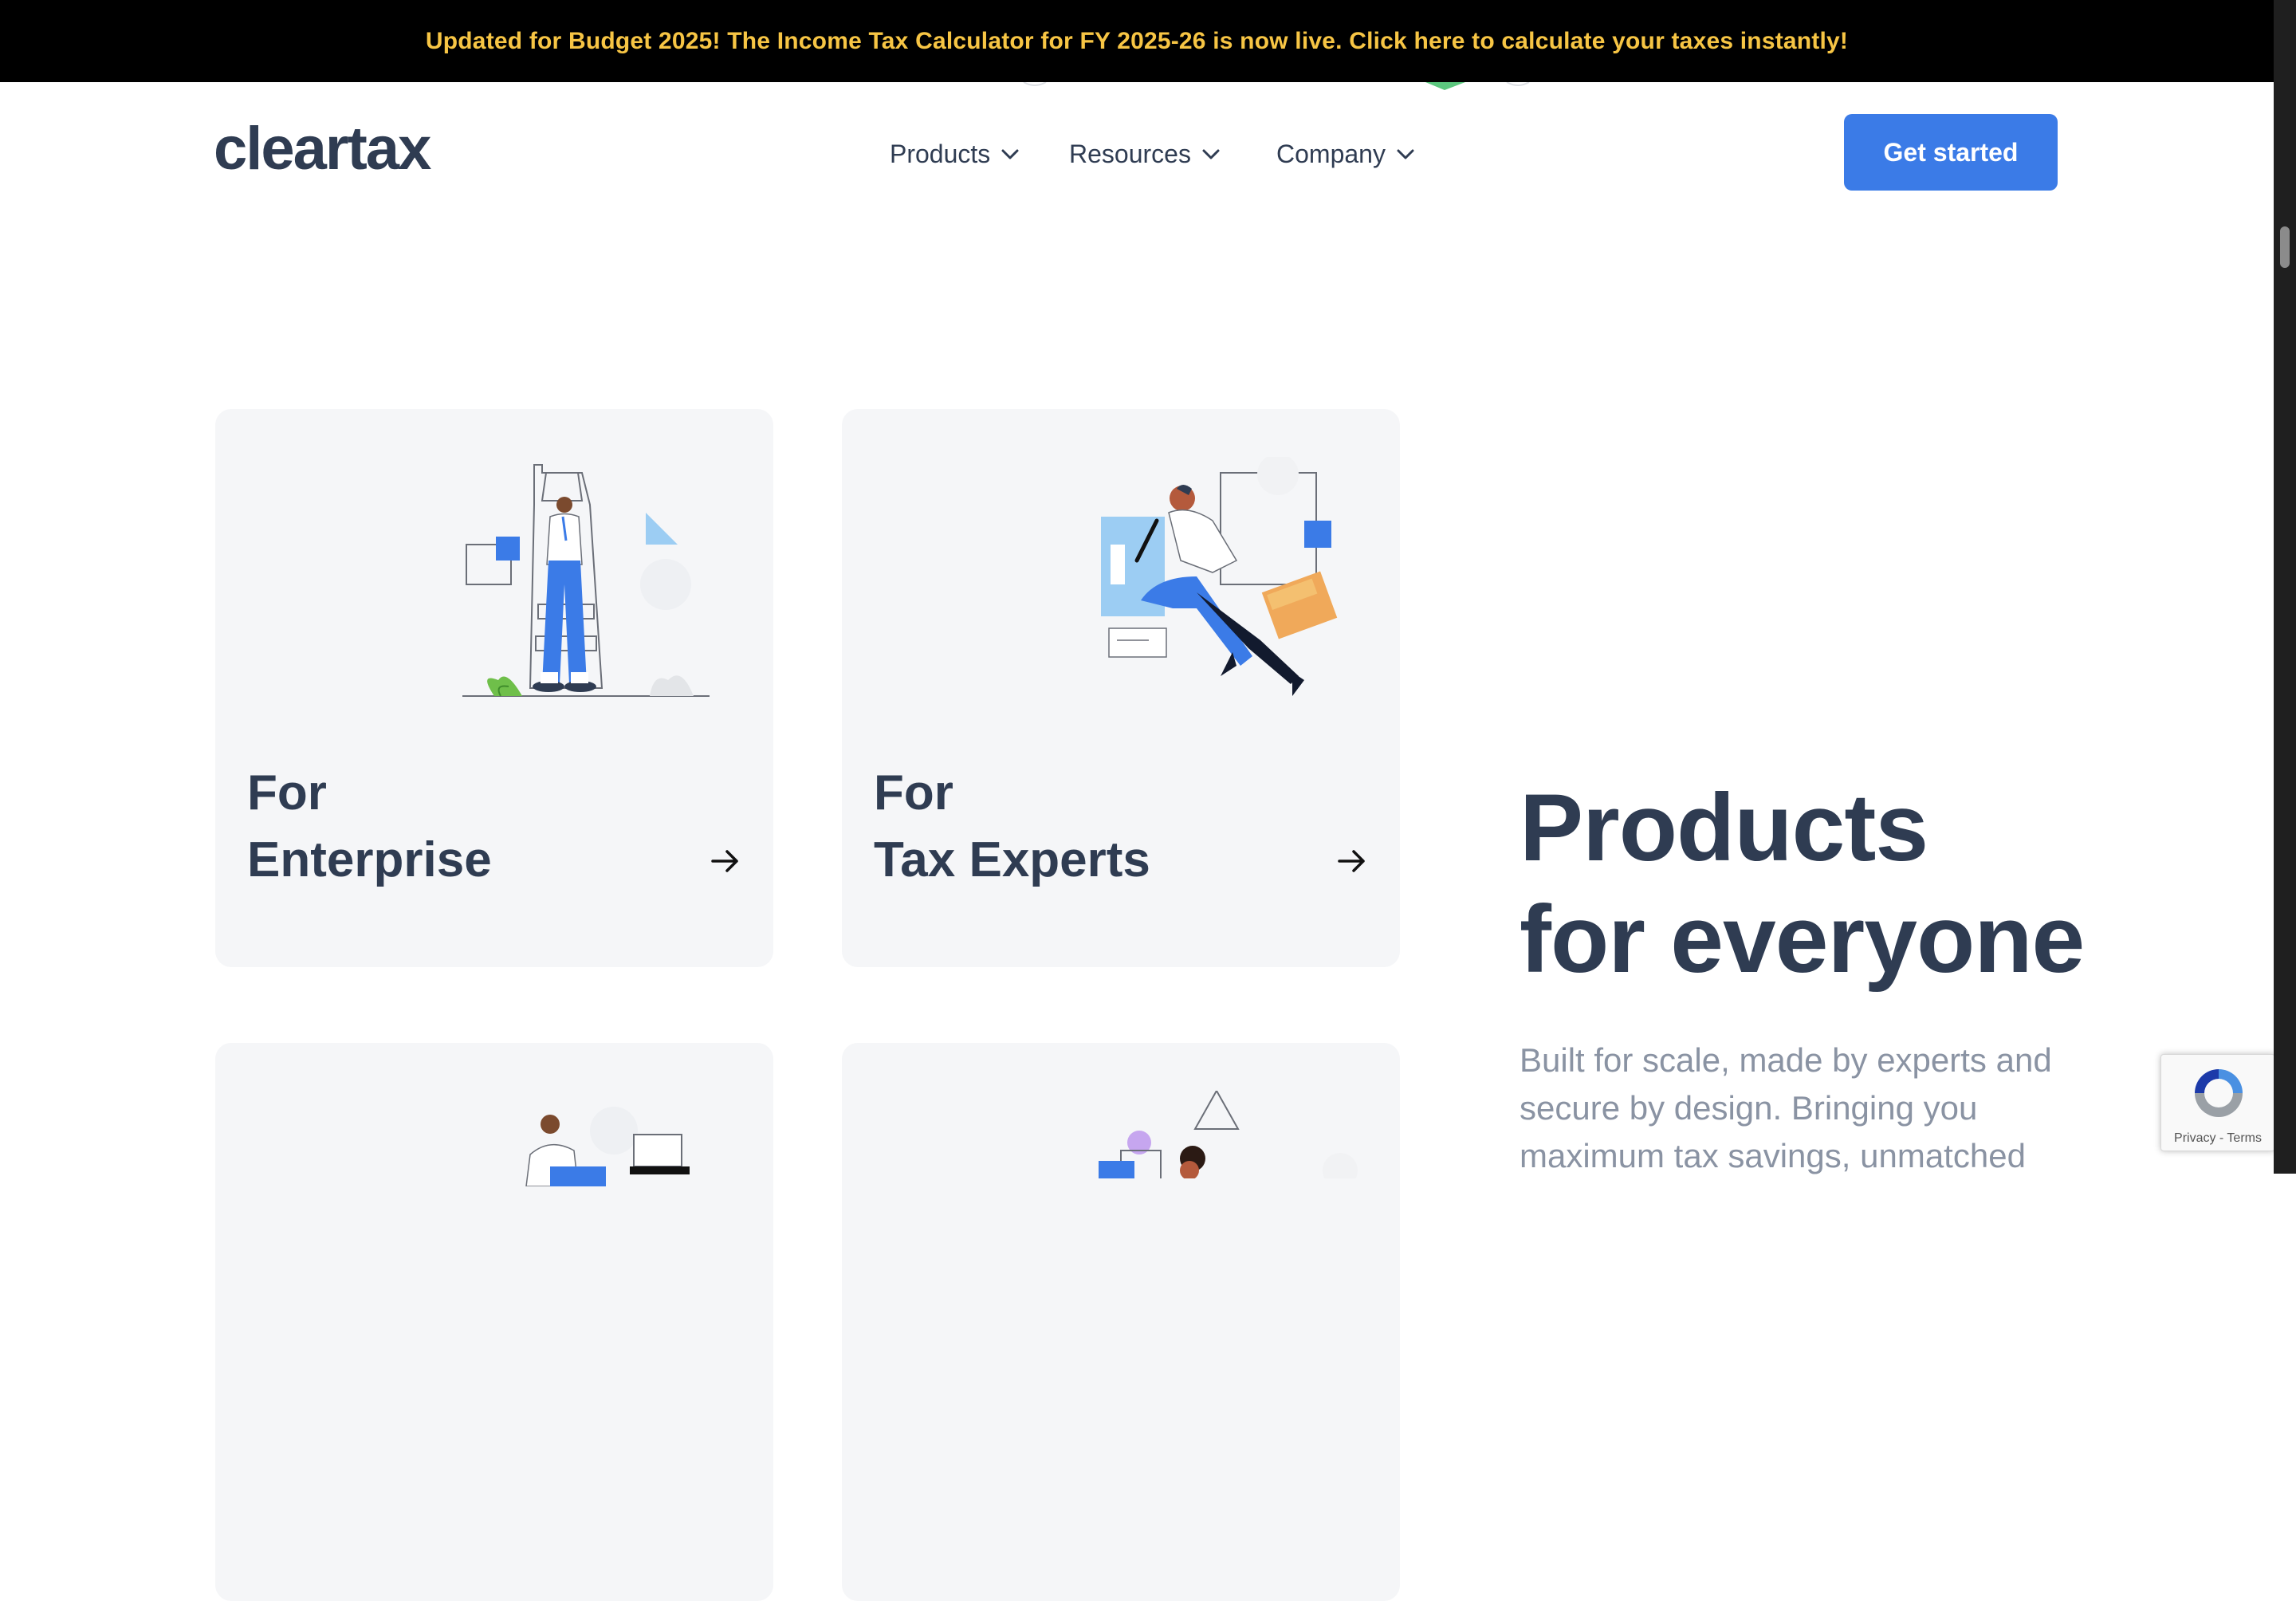 Image resolution: width=2296 pixels, height=1601 pixels. What do you see at coordinates (940, 154) in the screenshot?
I see `nav-products-label: Products` at bounding box center [940, 154].